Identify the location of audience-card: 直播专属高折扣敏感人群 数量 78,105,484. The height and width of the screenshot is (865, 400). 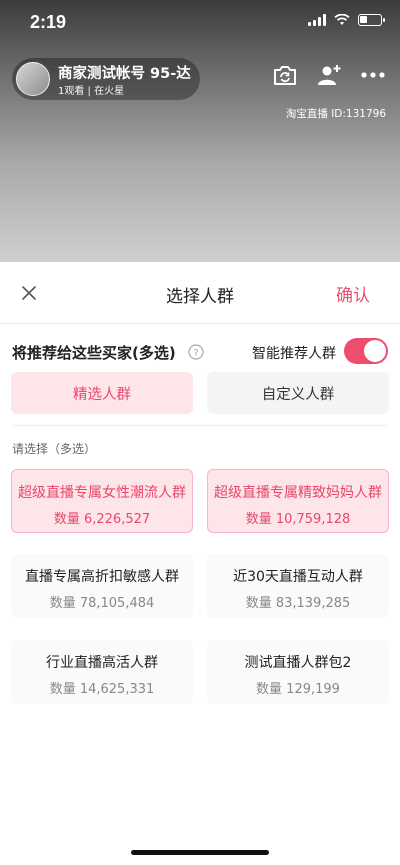
(102, 586).